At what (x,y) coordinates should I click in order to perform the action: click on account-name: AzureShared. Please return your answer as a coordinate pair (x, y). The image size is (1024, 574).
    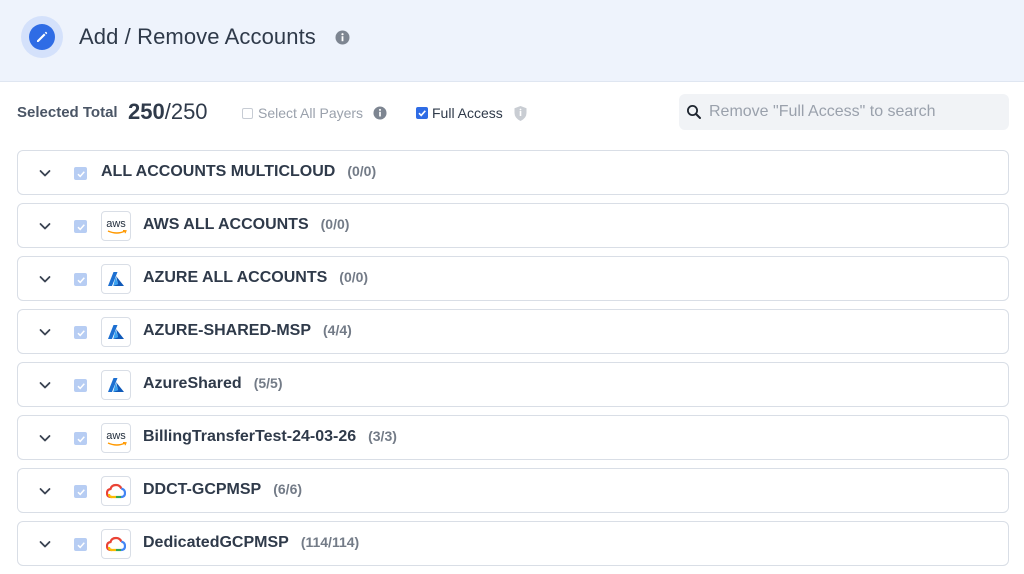
    Looking at the image, I should click on (192, 383).